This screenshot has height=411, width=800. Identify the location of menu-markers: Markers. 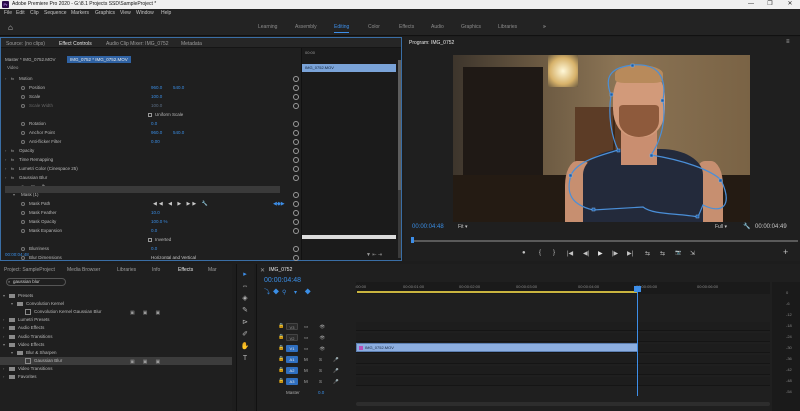
(80, 13).